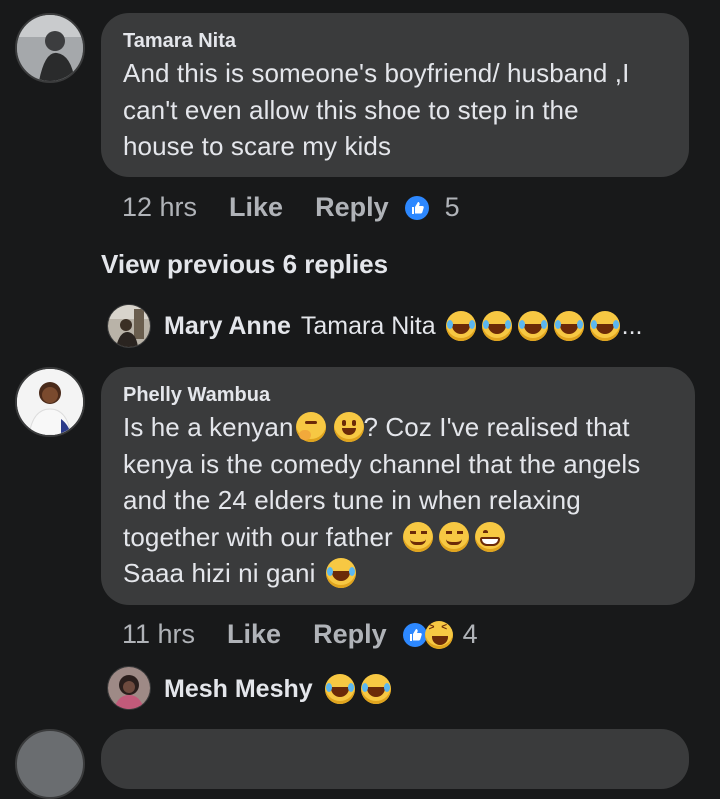  What do you see at coordinates (196, 395) in the screenshot?
I see `comment-author: Phelly Wambua` at bounding box center [196, 395].